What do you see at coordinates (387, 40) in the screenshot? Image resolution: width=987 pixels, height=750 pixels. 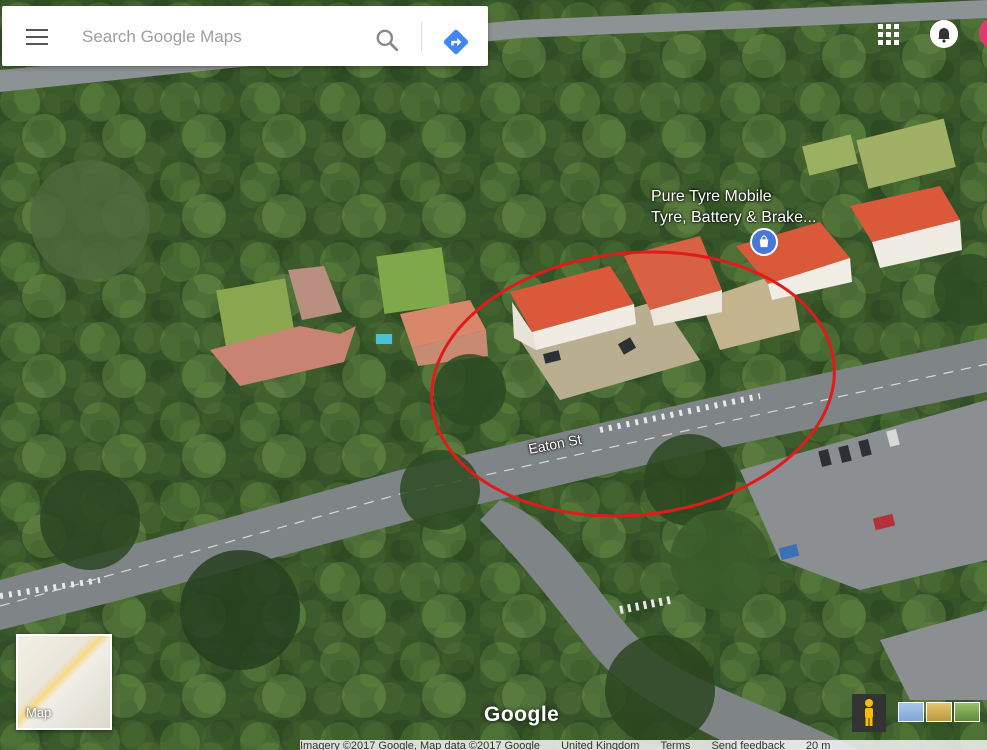 I see `search-icon` at bounding box center [387, 40].